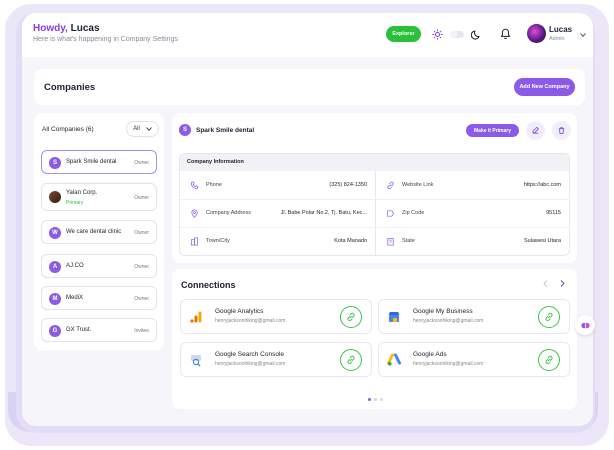  Describe the element at coordinates (99, 298) in the screenshot. I see `company-item-medix: M MediX Owner` at that location.